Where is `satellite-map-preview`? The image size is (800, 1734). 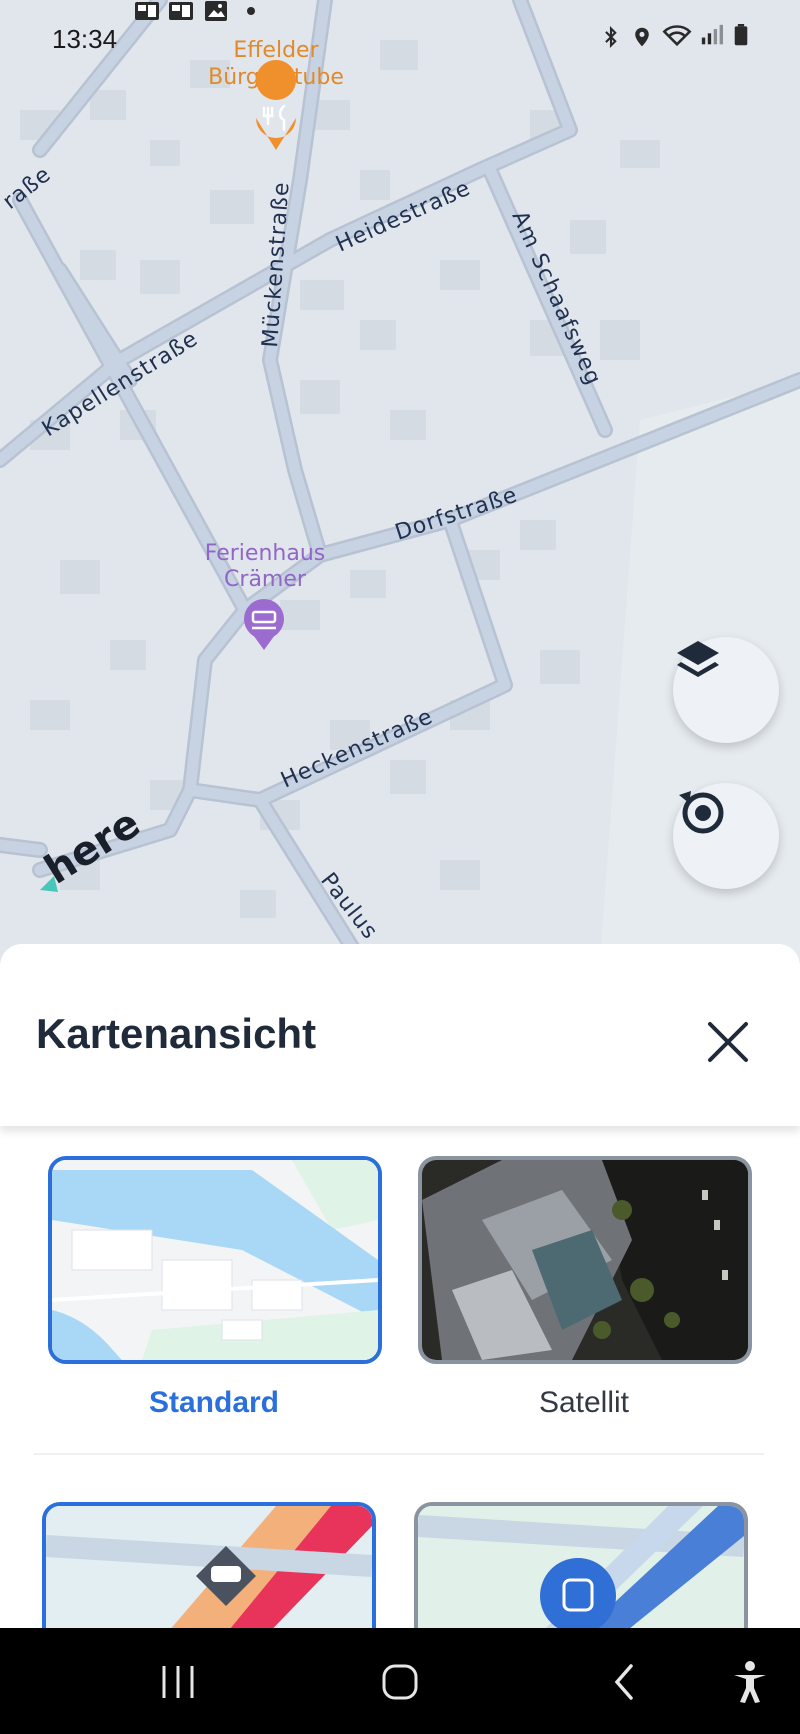 satellite-map-preview is located at coordinates (585, 1260).